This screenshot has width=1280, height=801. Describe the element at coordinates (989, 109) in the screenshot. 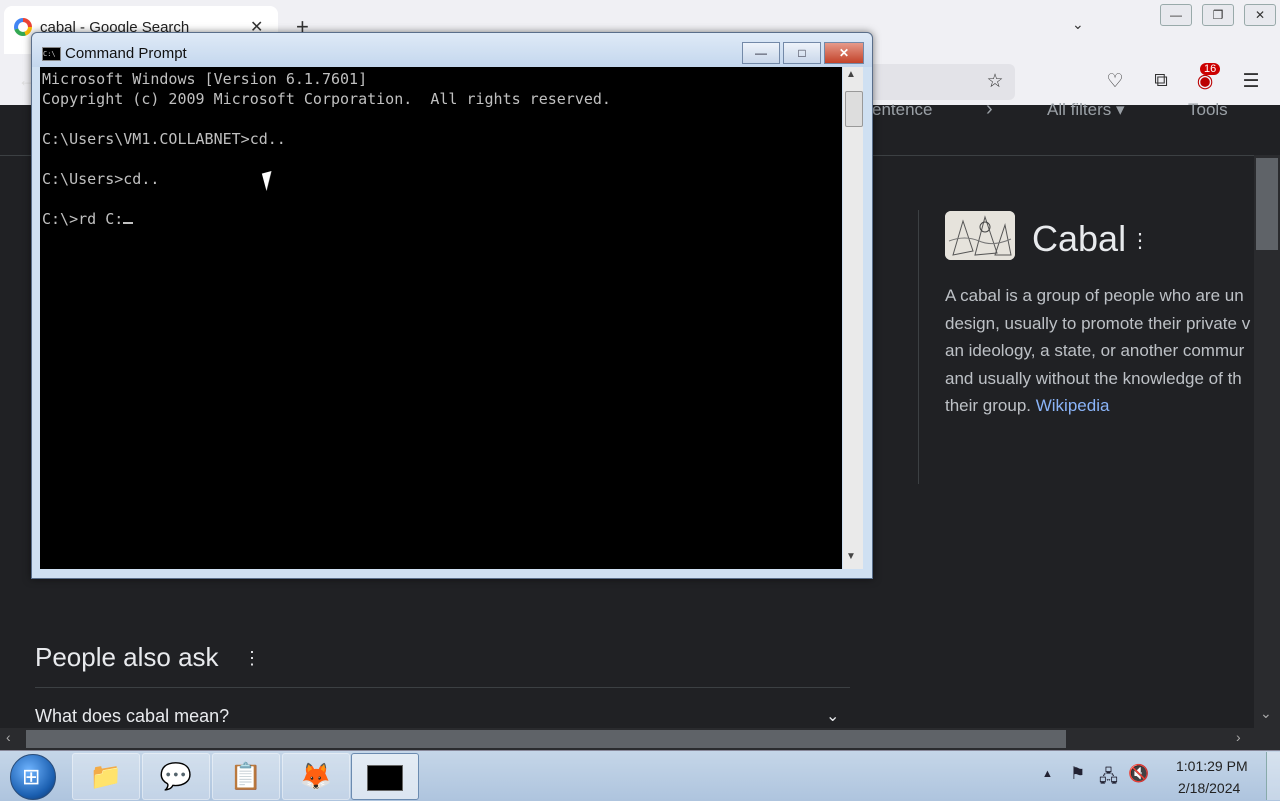

I see `tabs-next-chevron-icon: ›` at that location.